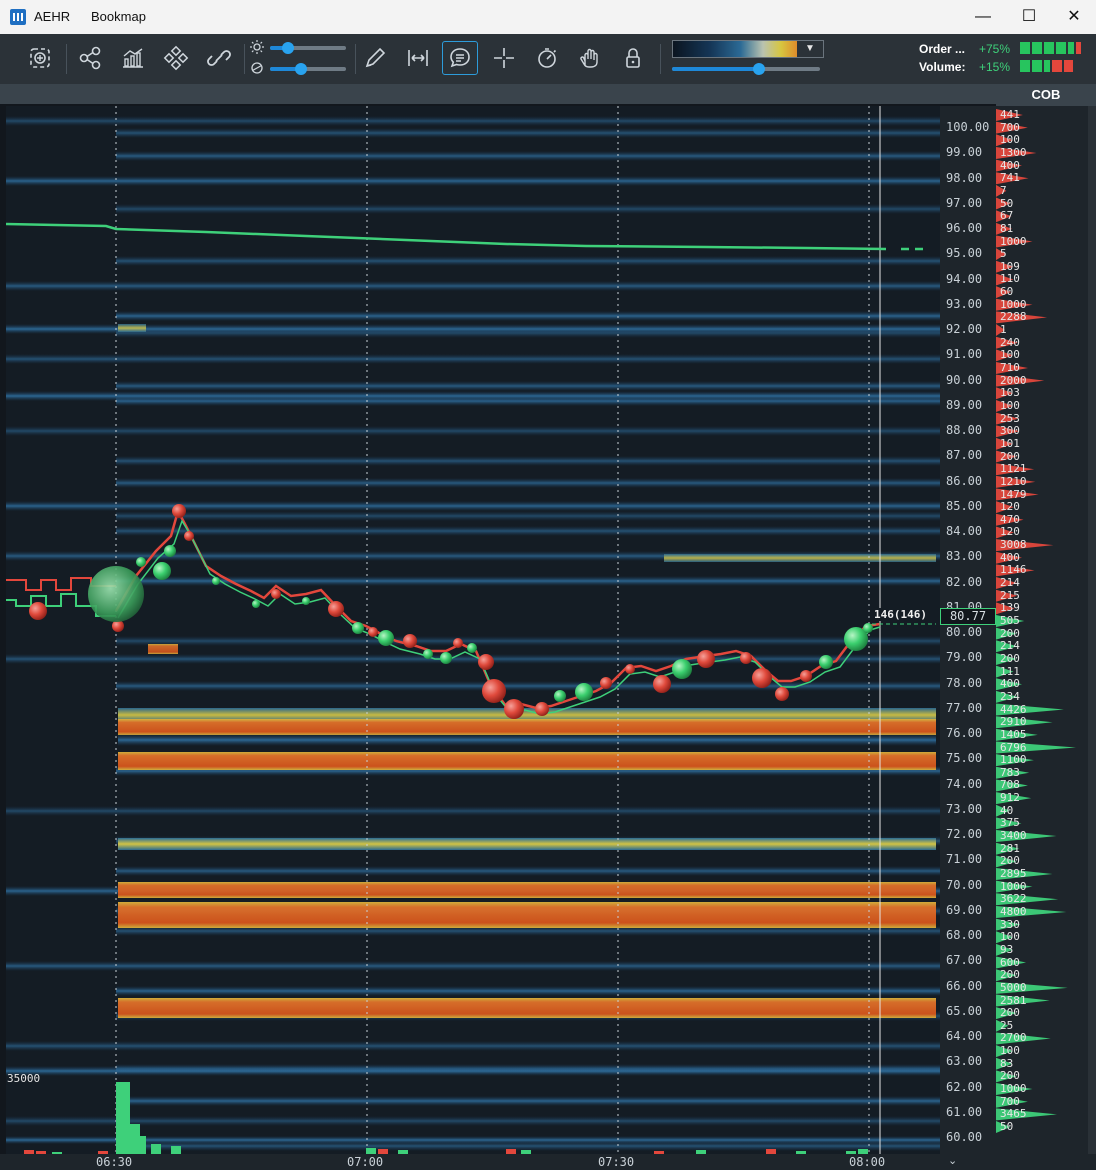 The width and height of the screenshot is (1096, 1170). Describe the element at coordinates (964, 1036) in the screenshot. I see `price-tick: 64.00` at that location.